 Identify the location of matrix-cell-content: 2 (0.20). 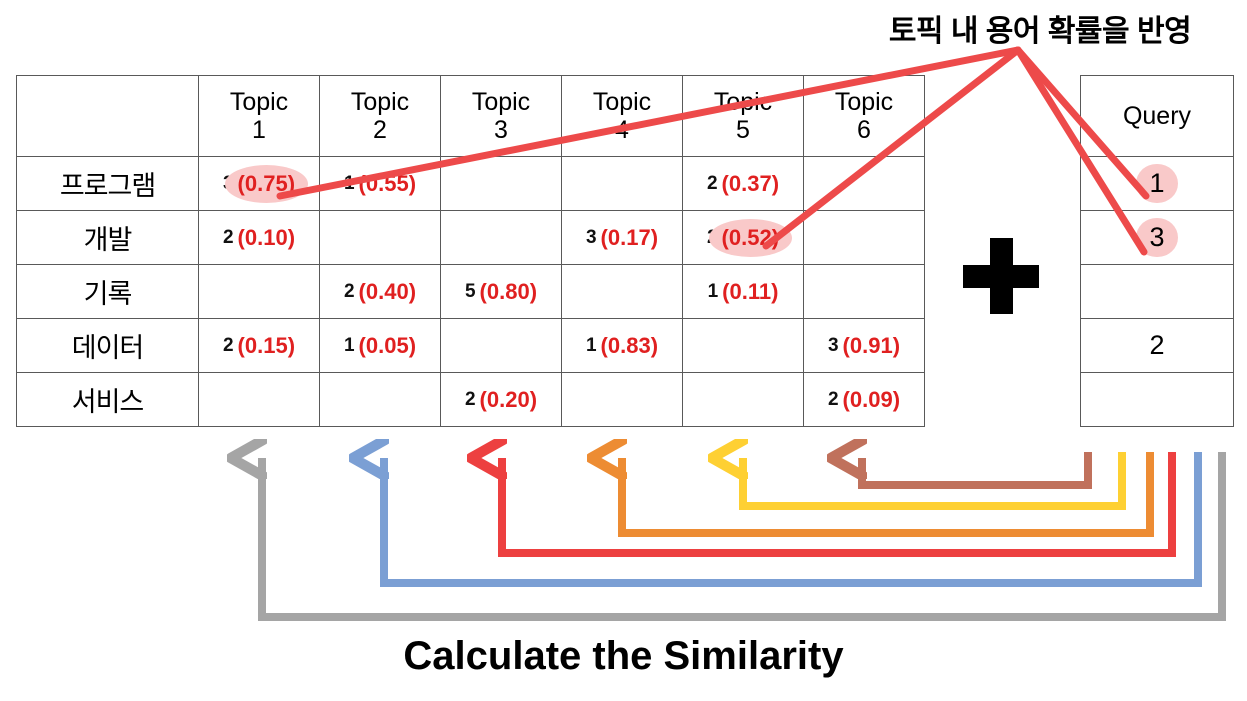
(501, 399).